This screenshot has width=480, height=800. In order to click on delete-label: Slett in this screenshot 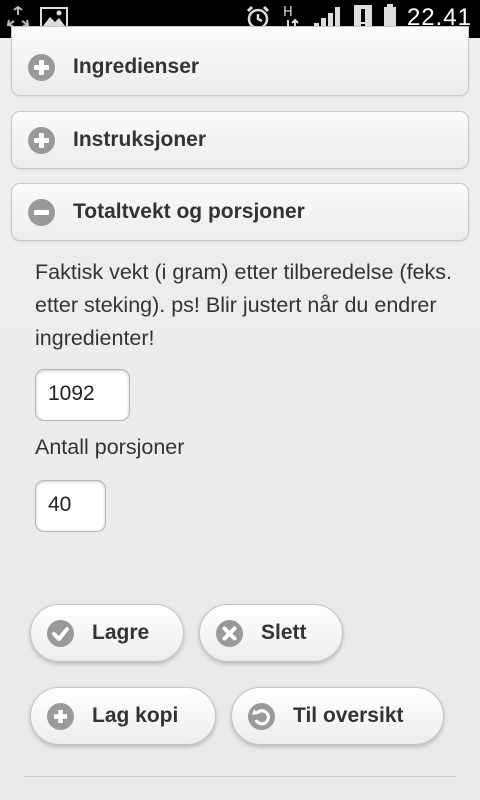, I will do `click(284, 632)`.